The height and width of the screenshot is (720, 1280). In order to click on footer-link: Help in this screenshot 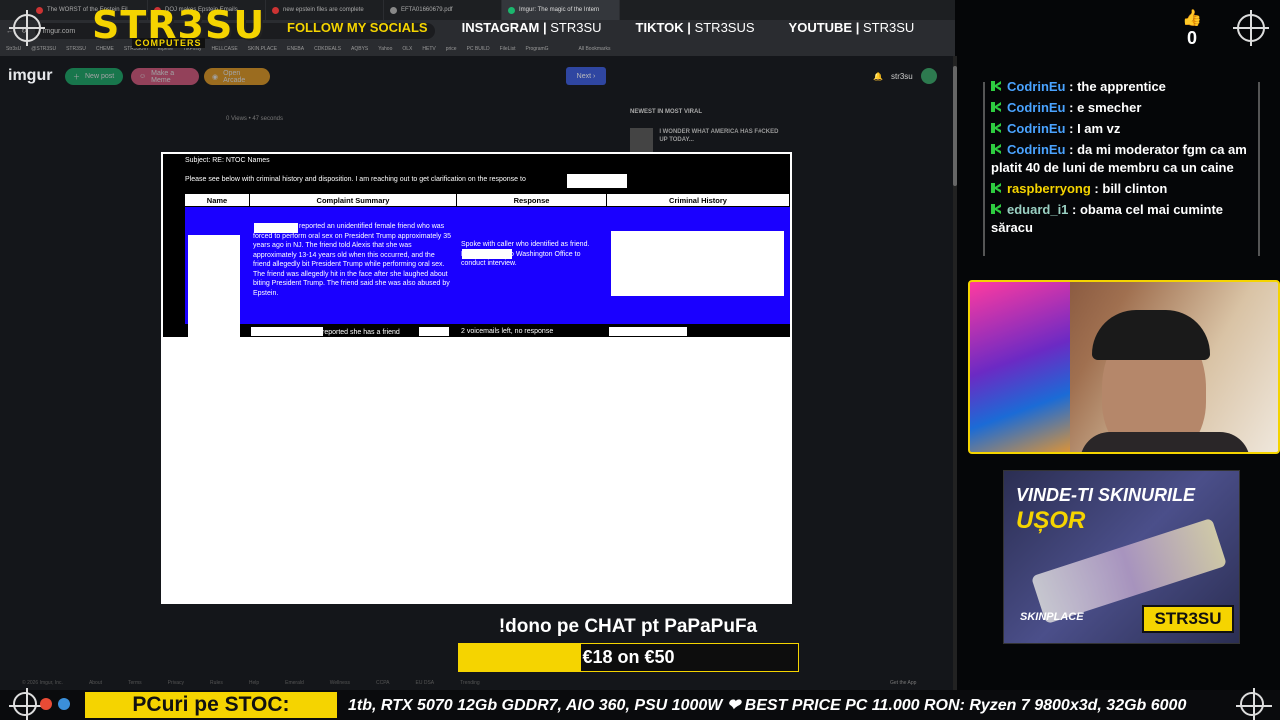, I will do `click(254, 683)`.